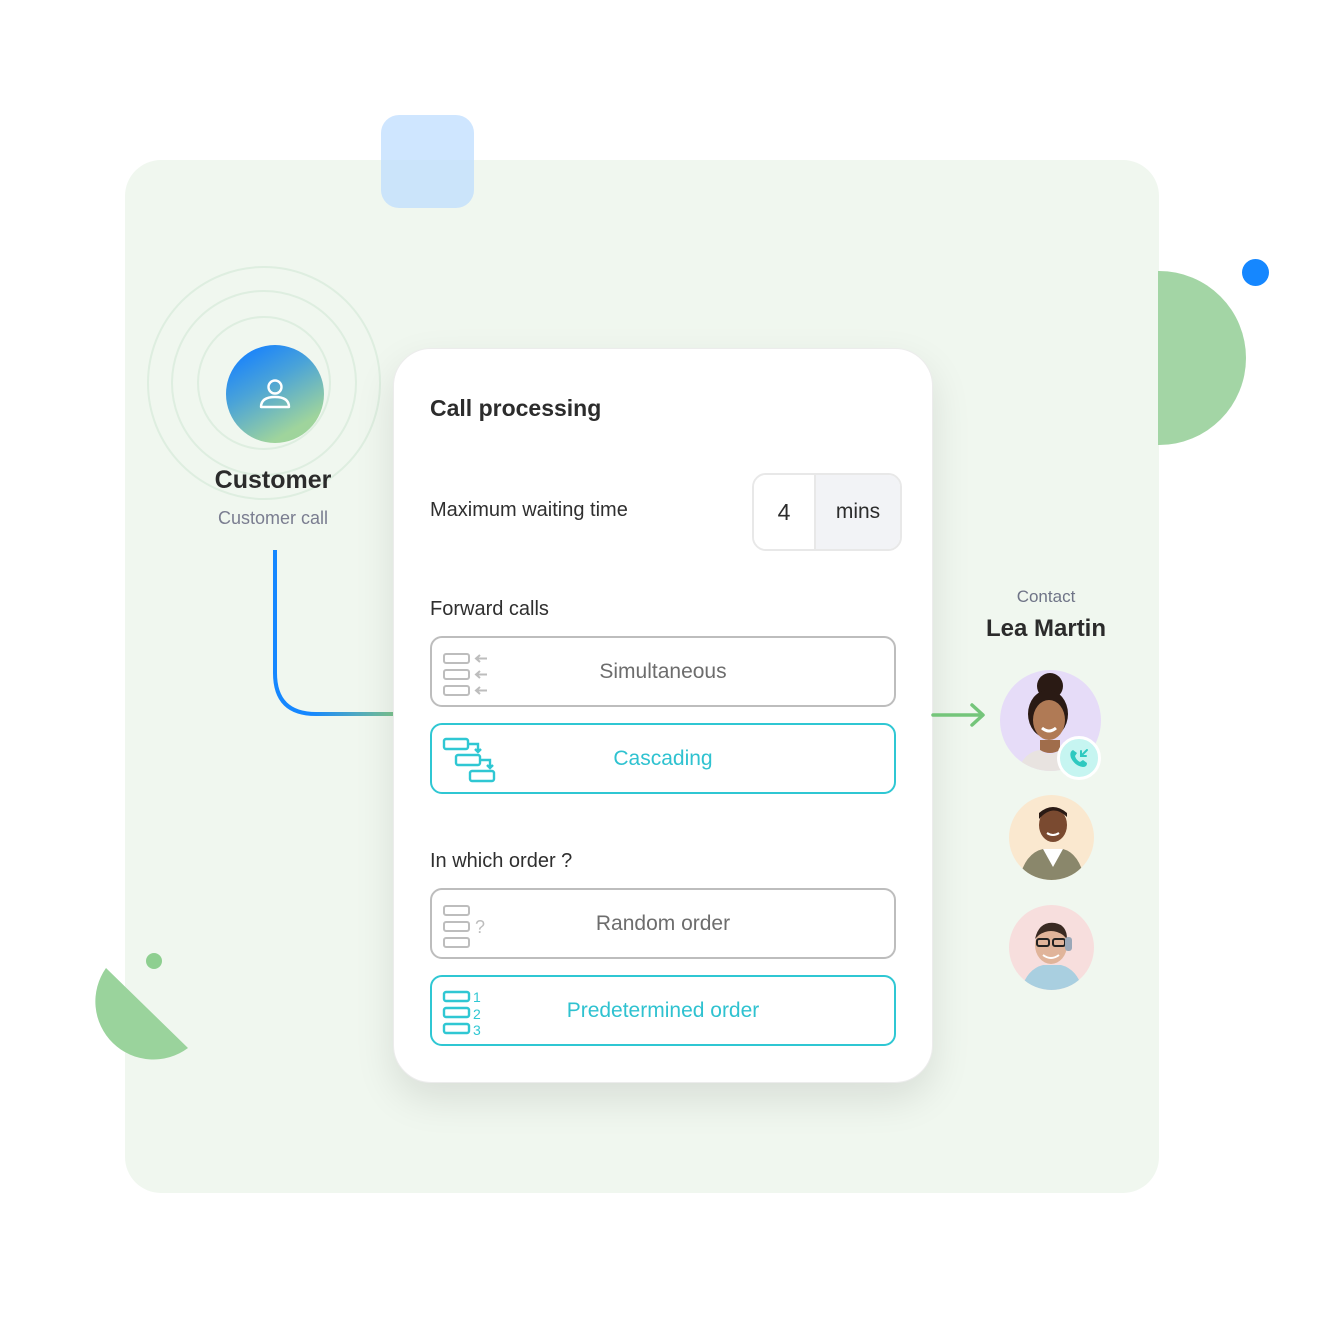 This screenshot has width=1332, height=1332. What do you see at coordinates (858, 512) in the screenshot?
I see `max-wait-unit: mins` at bounding box center [858, 512].